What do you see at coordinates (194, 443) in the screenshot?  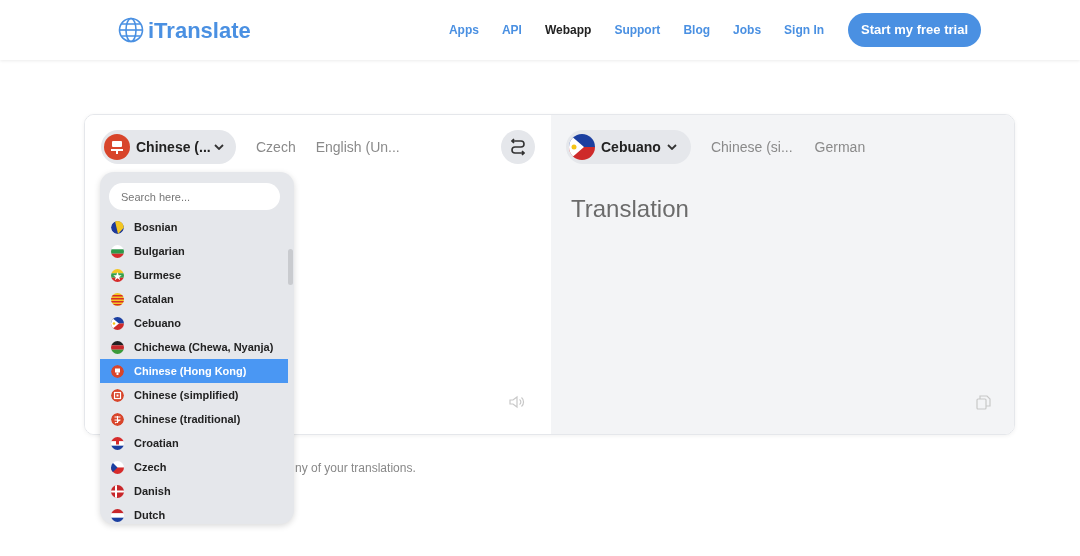 I see `language-option: Croatian` at bounding box center [194, 443].